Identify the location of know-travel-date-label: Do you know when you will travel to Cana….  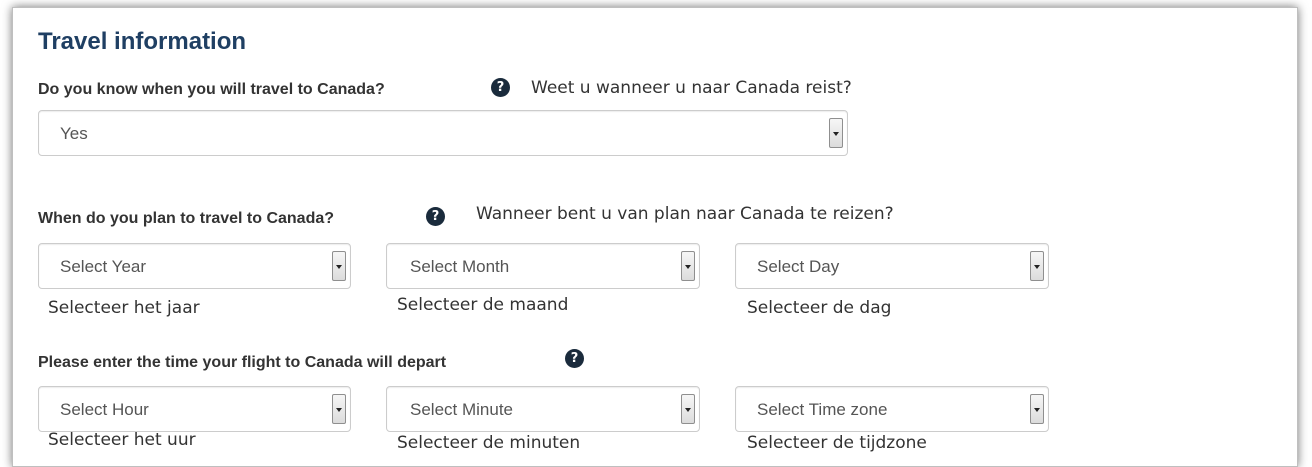
(211, 89).